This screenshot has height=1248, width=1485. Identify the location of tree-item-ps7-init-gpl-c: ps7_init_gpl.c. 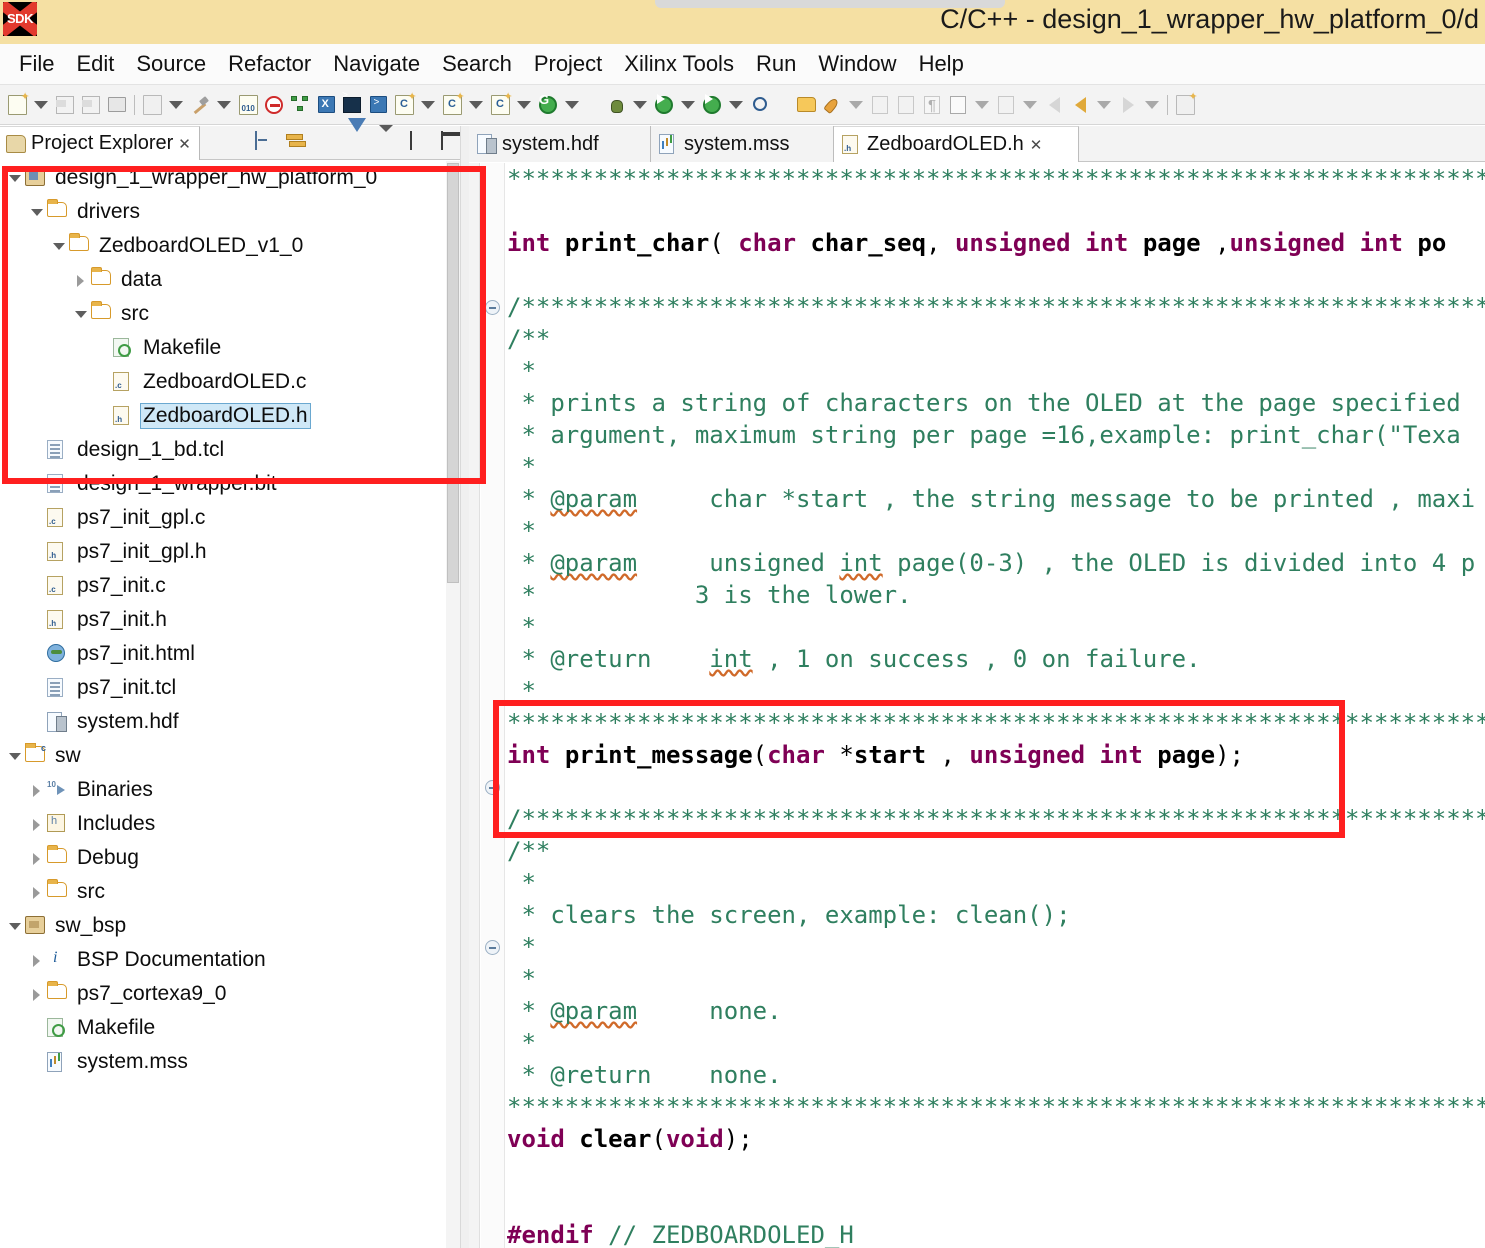
(227, 518).